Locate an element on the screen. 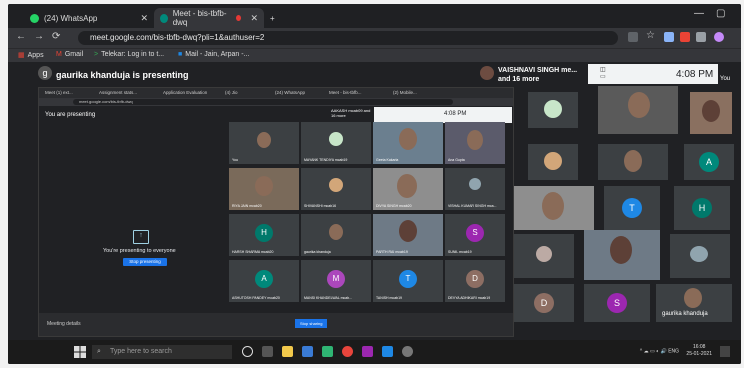  profile-avatar is located at coordinates (719, 37).